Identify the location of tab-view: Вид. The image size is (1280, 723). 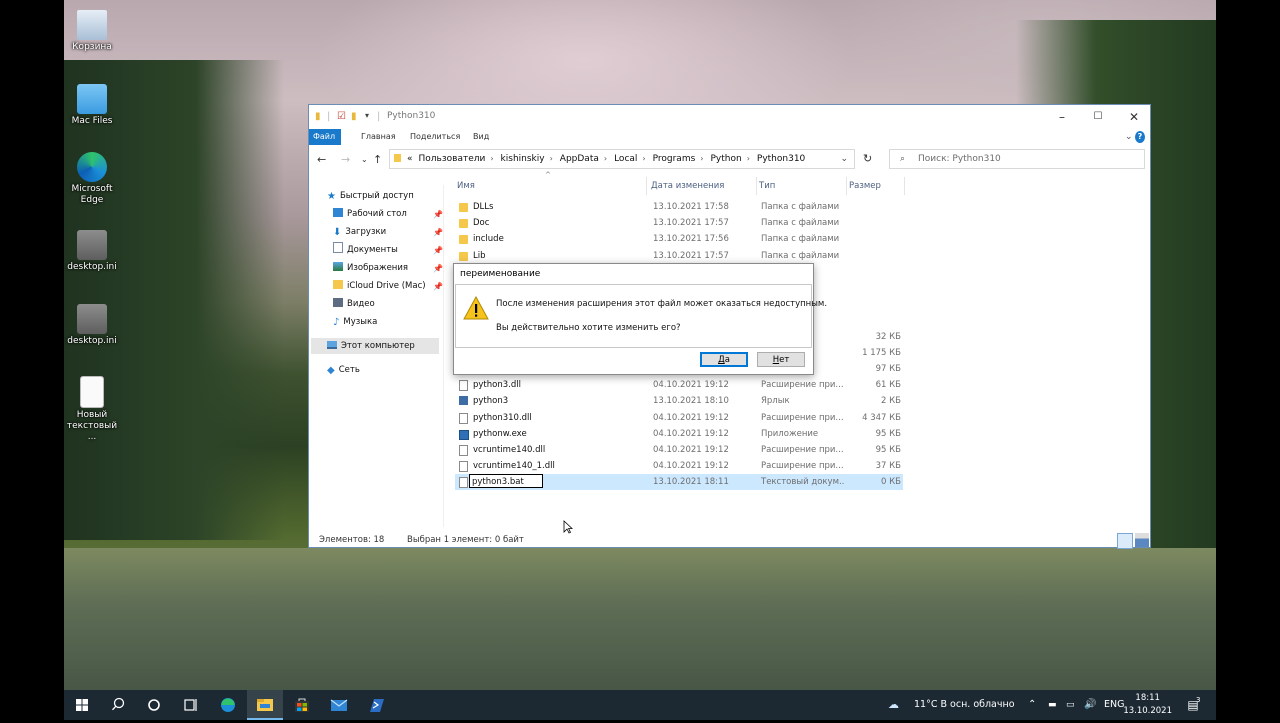
(481, 137).